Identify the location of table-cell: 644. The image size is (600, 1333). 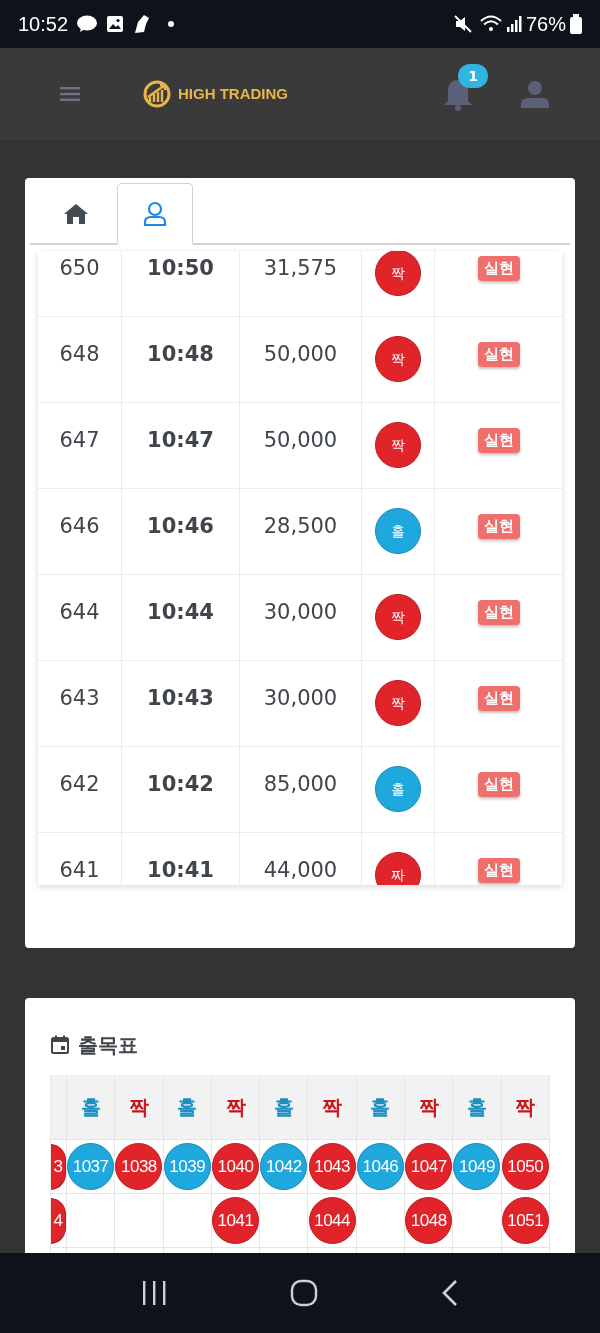
(80, 617).